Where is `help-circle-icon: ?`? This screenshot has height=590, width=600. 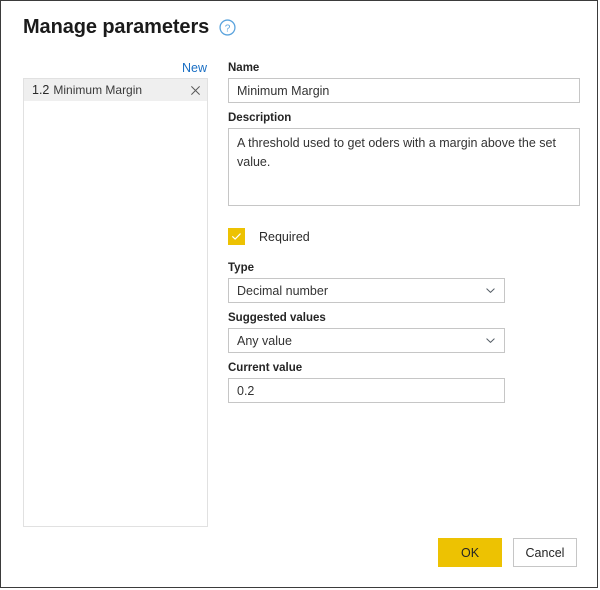 help-circle-icon: ? is located at coordinates (227, 27).